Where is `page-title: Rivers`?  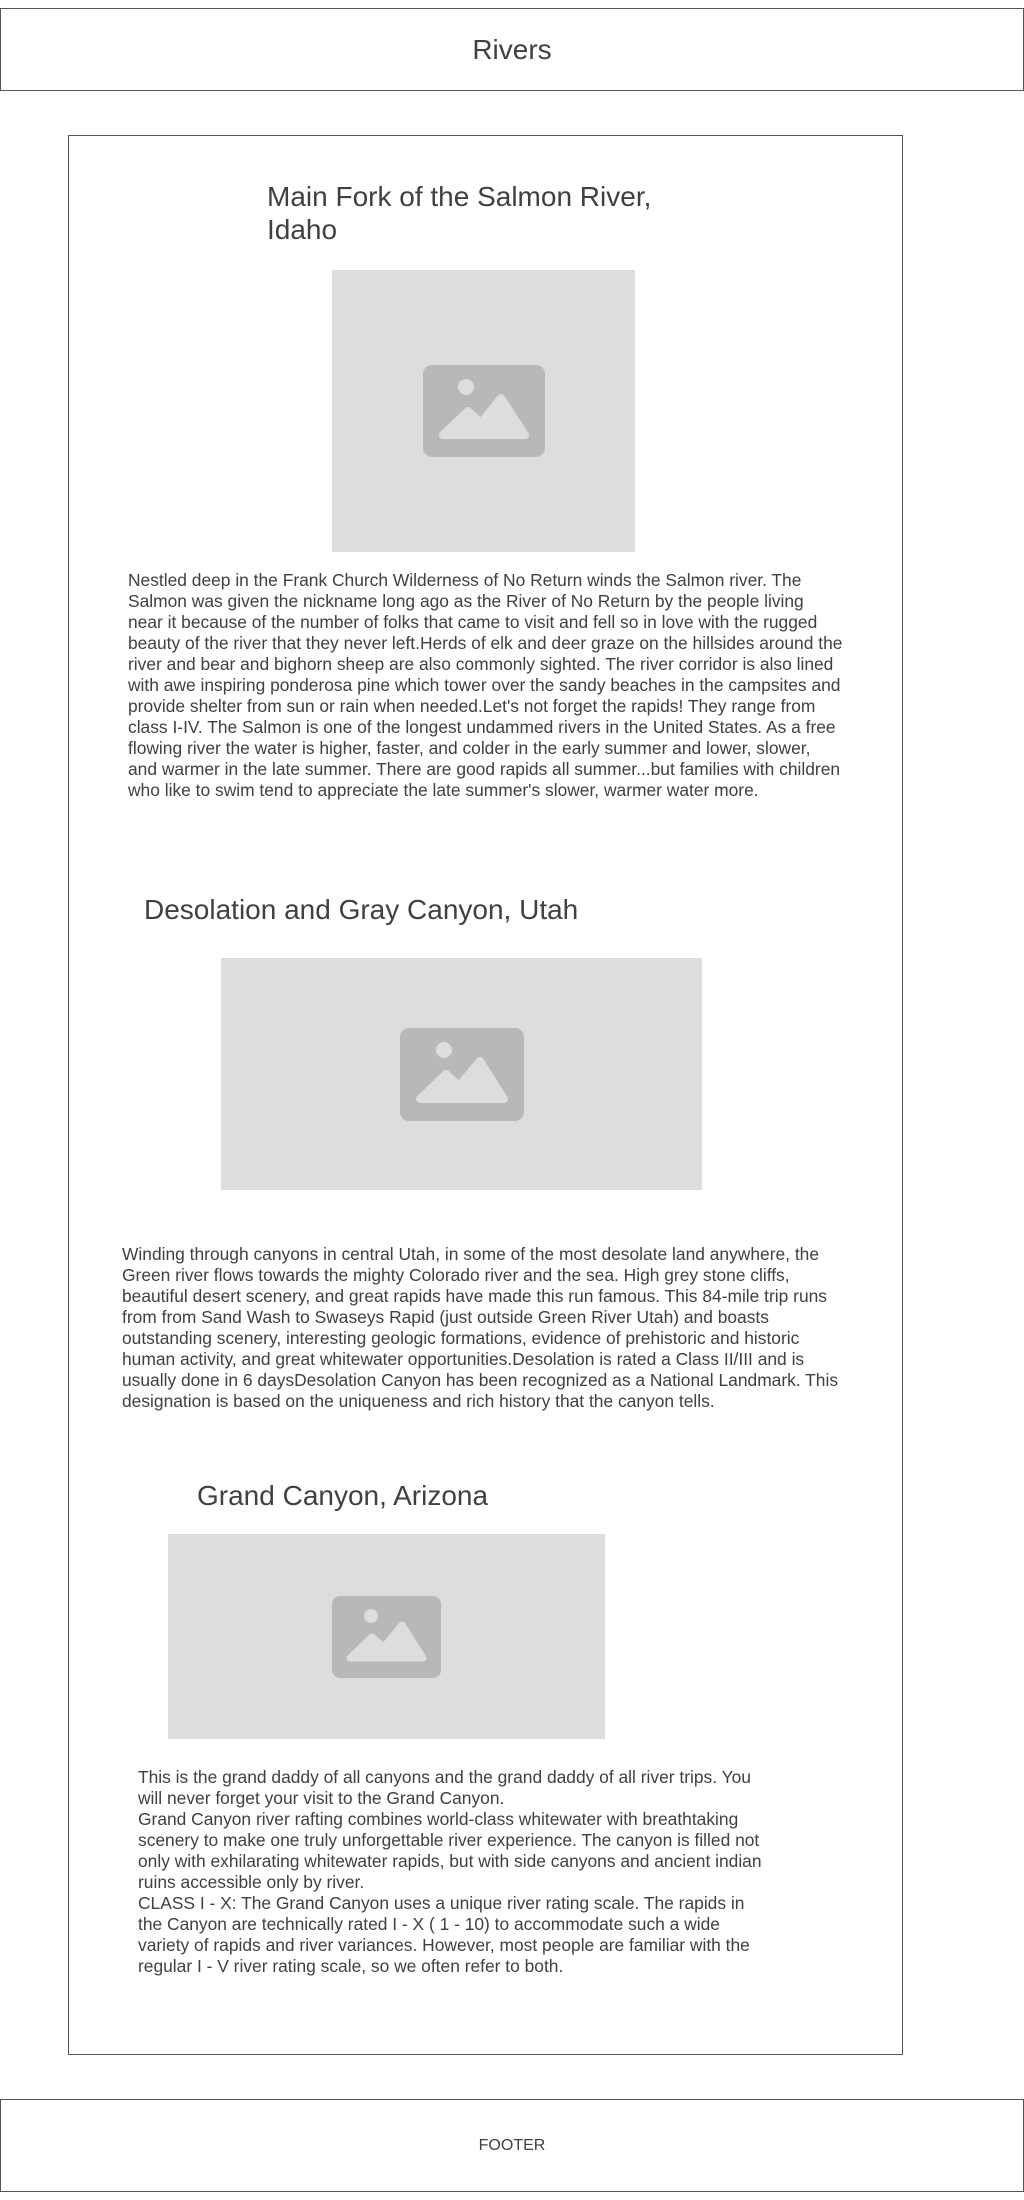
page-title: Rivers is located at coordinates (512, 49).